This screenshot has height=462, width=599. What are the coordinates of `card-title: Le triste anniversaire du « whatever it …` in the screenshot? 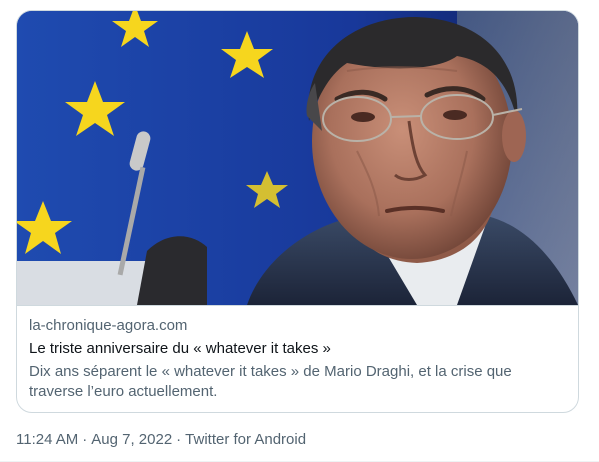 It's located at (180, 348).